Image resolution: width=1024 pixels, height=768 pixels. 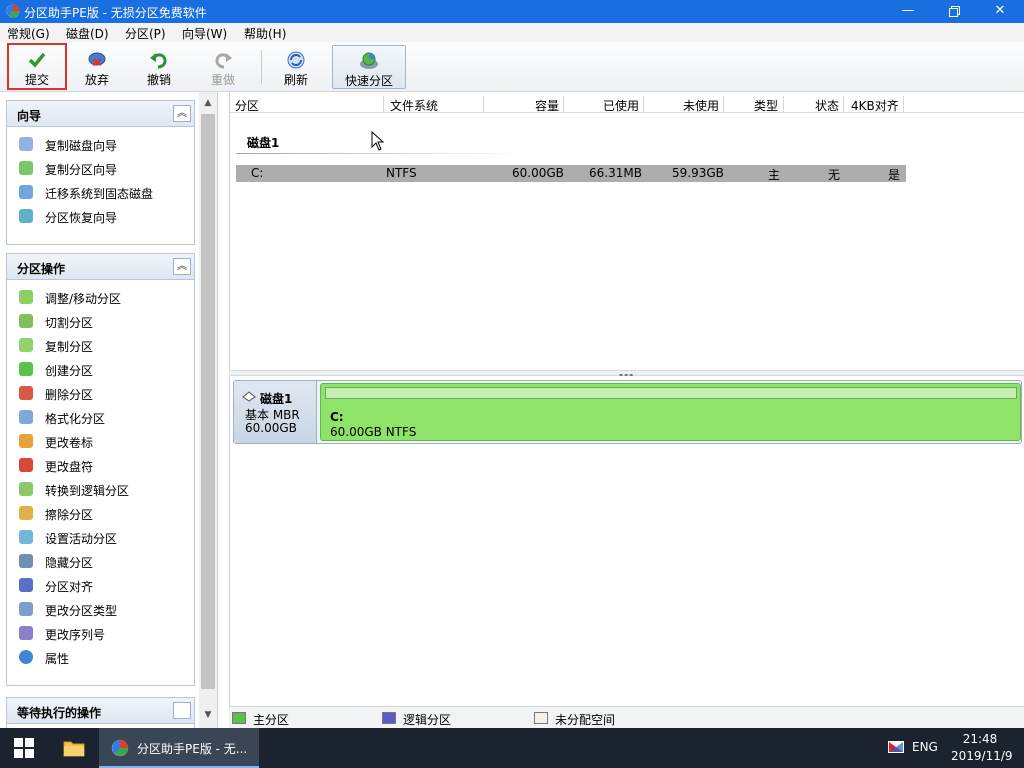 I want to click on scroll-down-icon: ▼, so click(x=208, y=715).